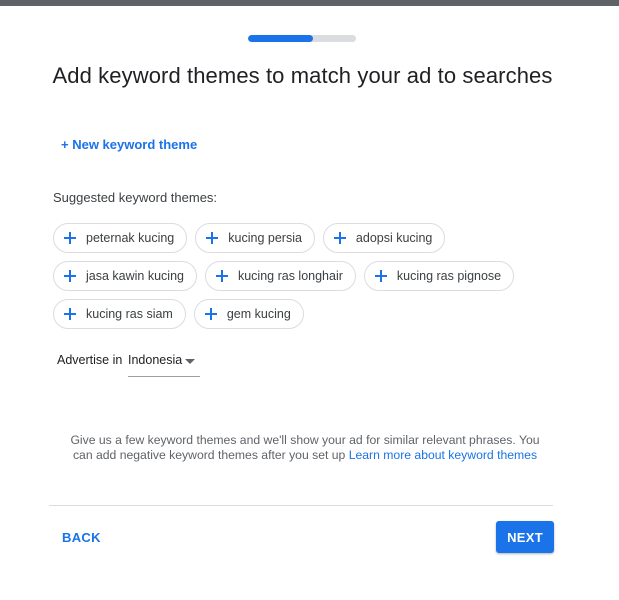 Image resolution: width=619 pixels, height=600 pixels. I want to click on country-select: Indonesia, so click(164, 361).